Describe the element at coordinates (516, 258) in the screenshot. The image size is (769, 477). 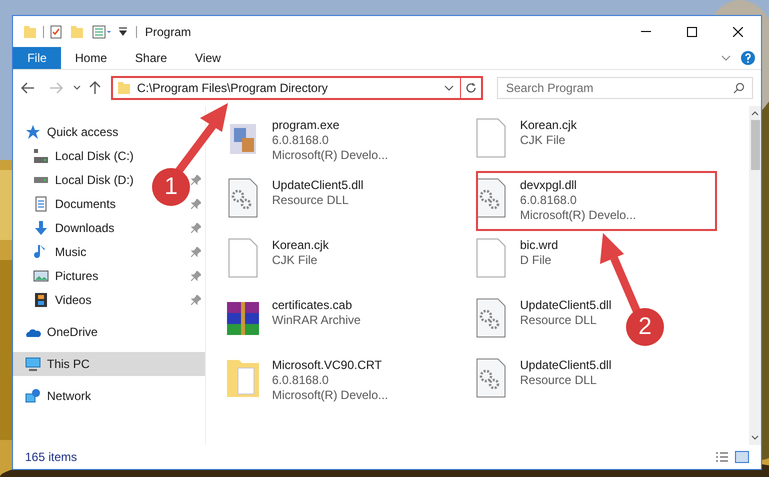
I see `file-item: bic.wrd D File` at that location.